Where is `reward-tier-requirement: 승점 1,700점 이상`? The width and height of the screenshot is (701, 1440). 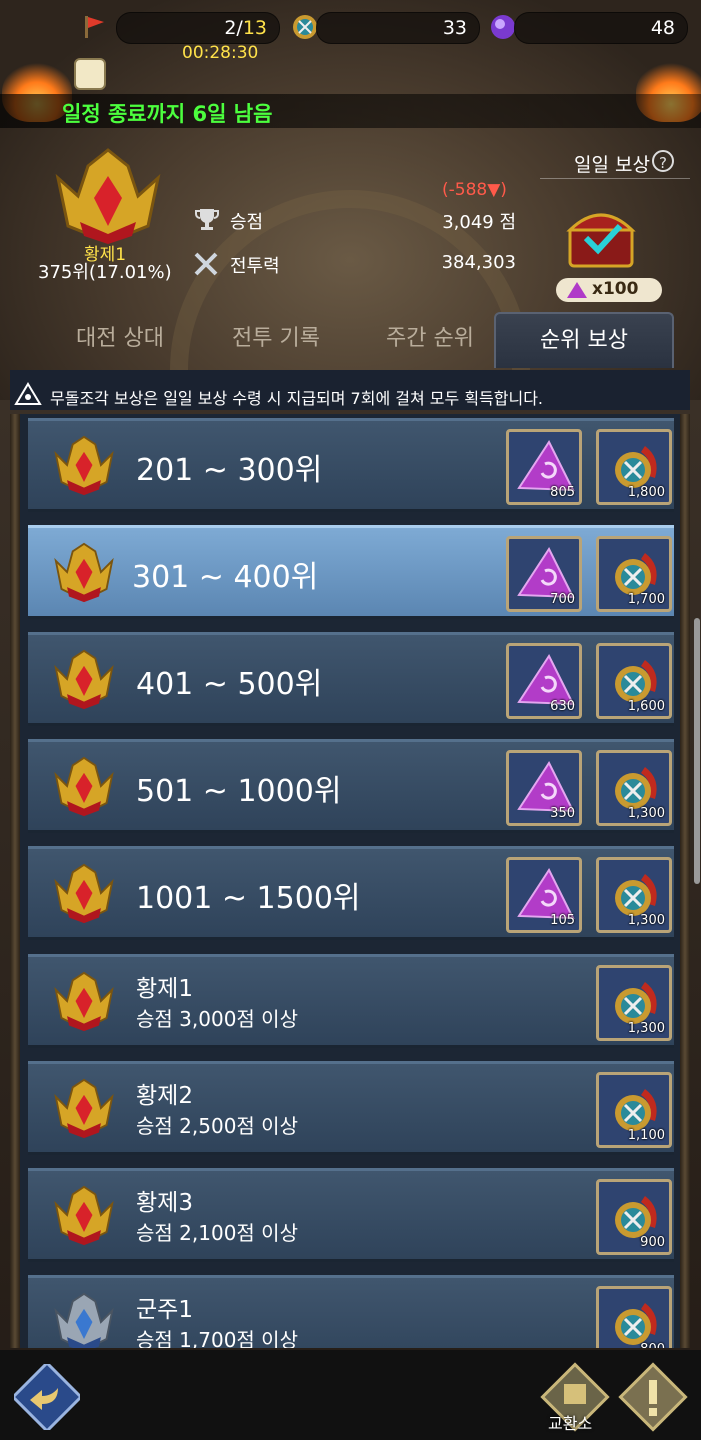
reward-tier-requirement: 승점 1,700점 이상 is located at coordinates (217, 1338).